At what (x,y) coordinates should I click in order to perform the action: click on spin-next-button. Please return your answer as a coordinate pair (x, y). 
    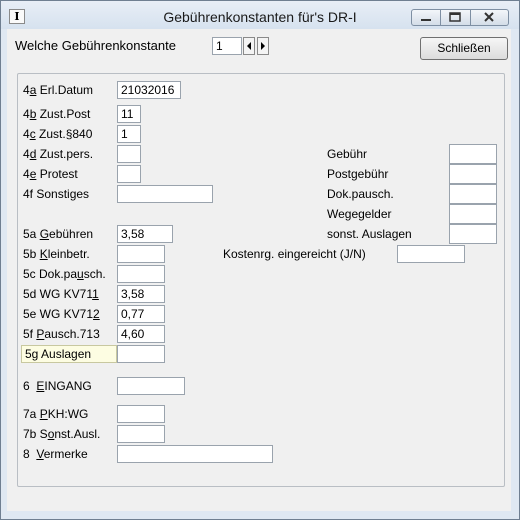
    Looking at the image, I should click on (263, 46).